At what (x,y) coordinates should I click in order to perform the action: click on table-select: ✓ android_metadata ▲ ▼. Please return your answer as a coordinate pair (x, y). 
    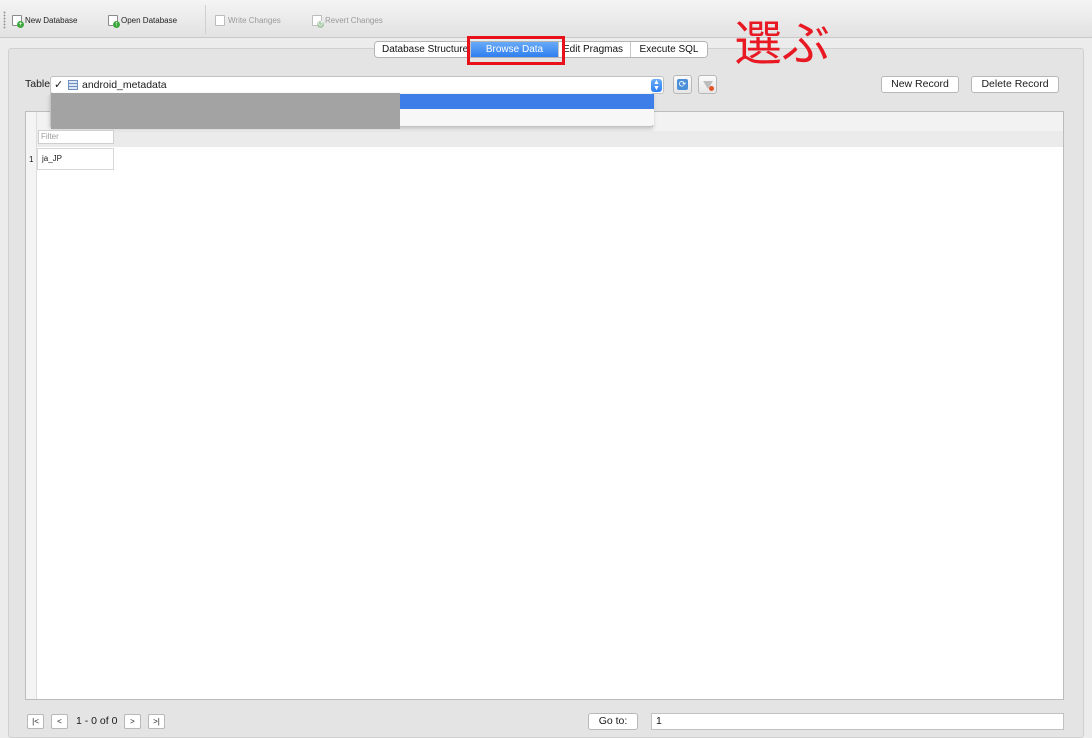
    Looking at the image, I should click on (357, 85).